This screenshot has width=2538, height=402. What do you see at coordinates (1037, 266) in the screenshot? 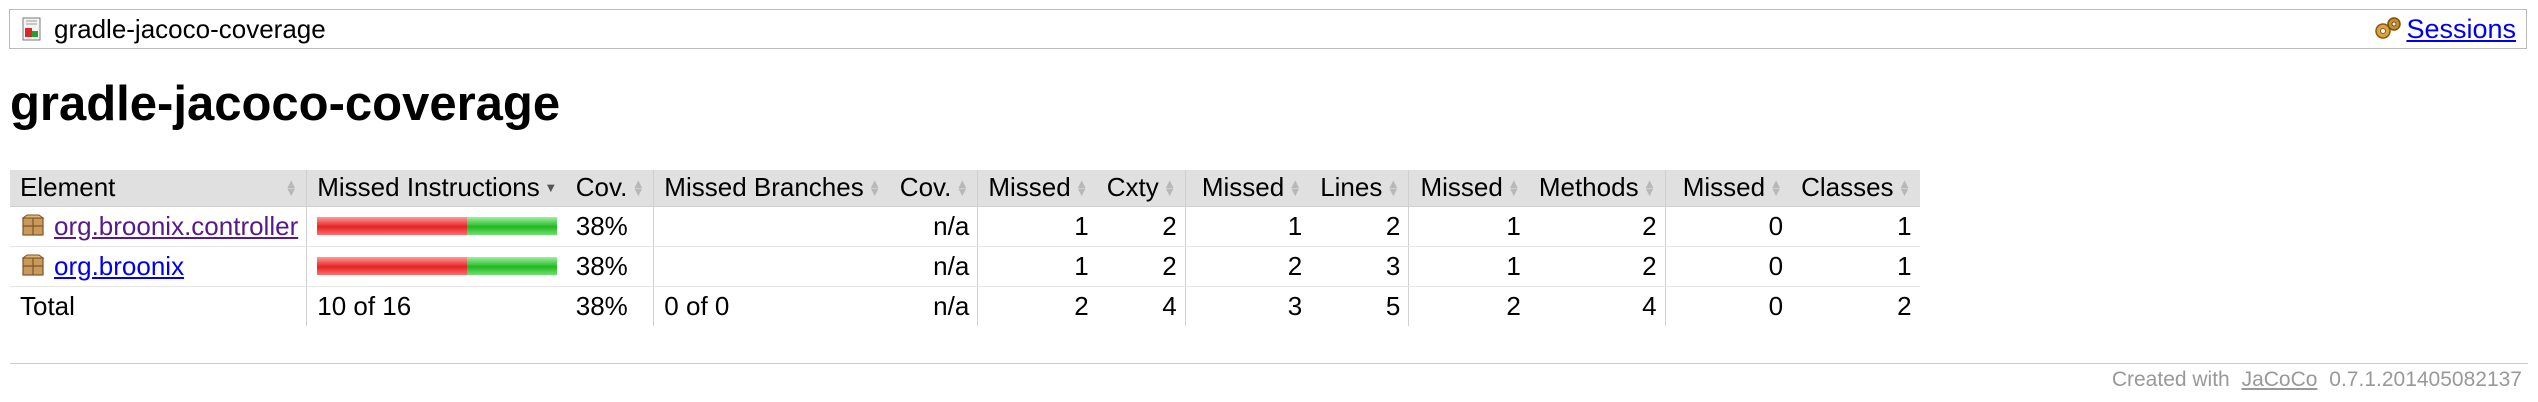
I see `missed-complexity-cell: 1` at bounding box center [1037, 266].